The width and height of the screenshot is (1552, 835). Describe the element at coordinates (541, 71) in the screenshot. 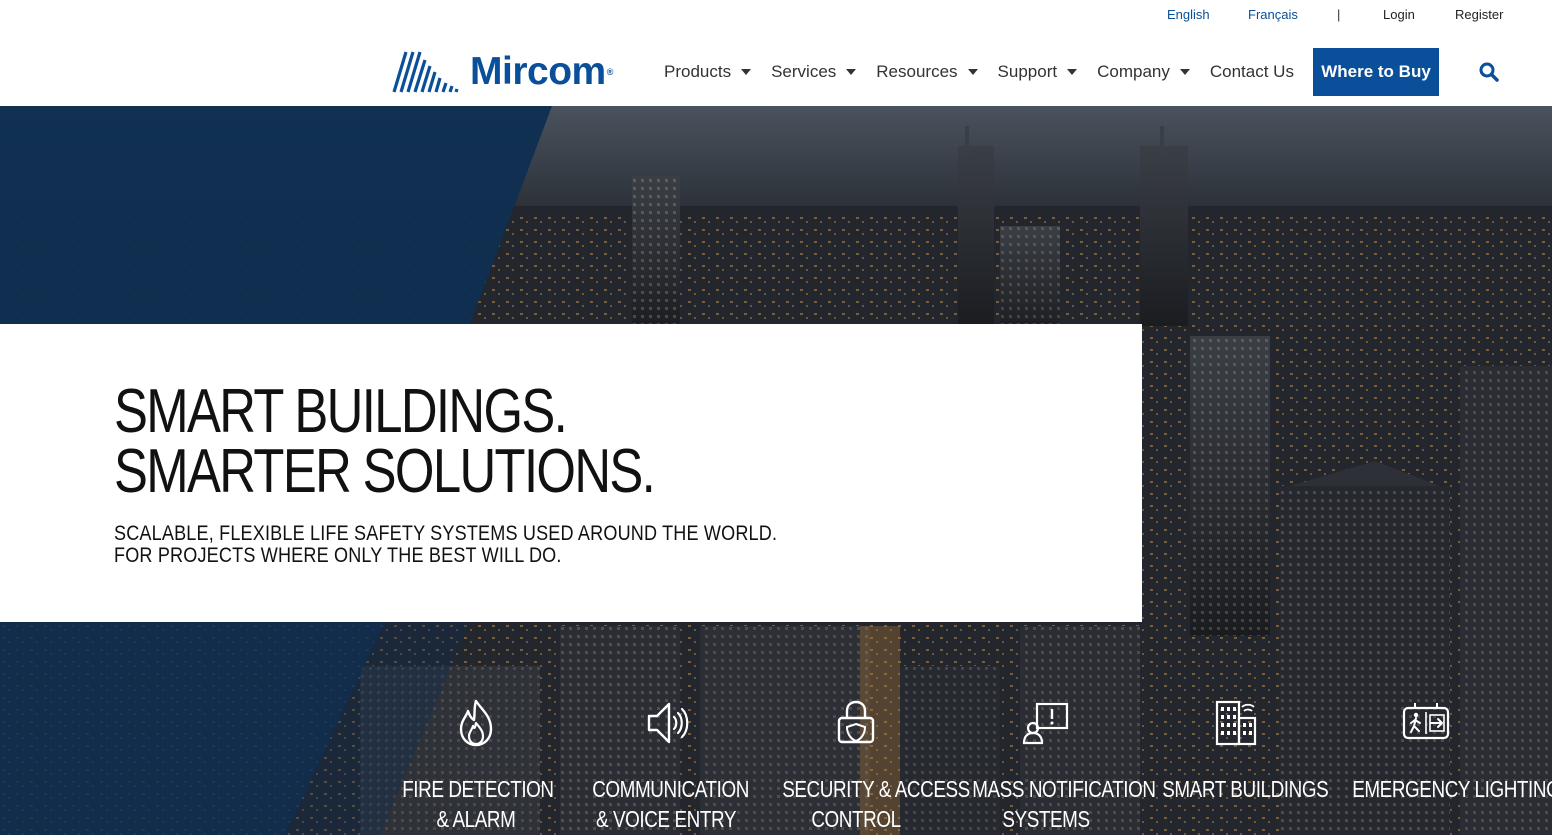

I see `logo-text: Mircom®` at that location.